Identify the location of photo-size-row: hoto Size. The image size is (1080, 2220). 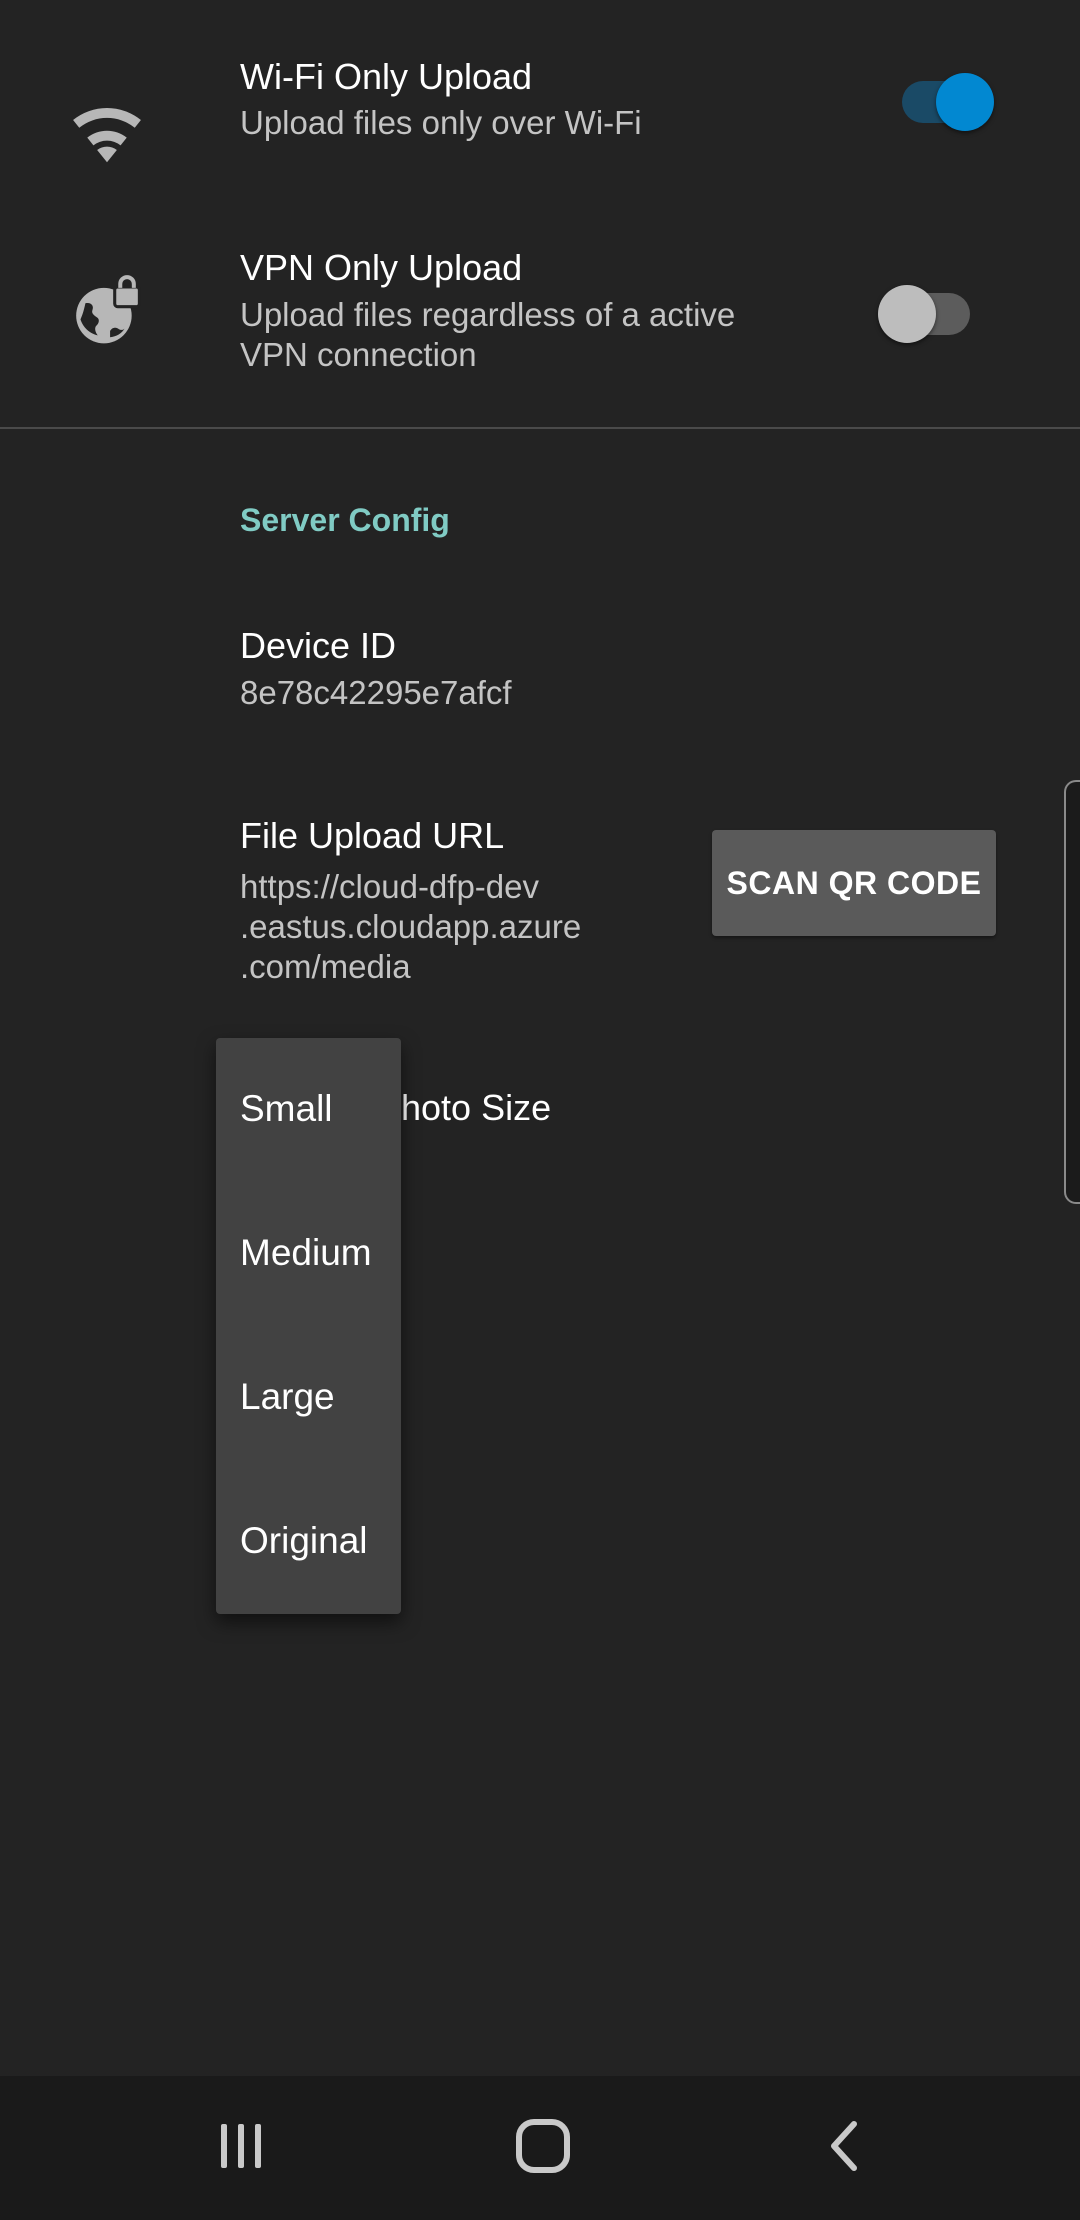
(540, 1115).